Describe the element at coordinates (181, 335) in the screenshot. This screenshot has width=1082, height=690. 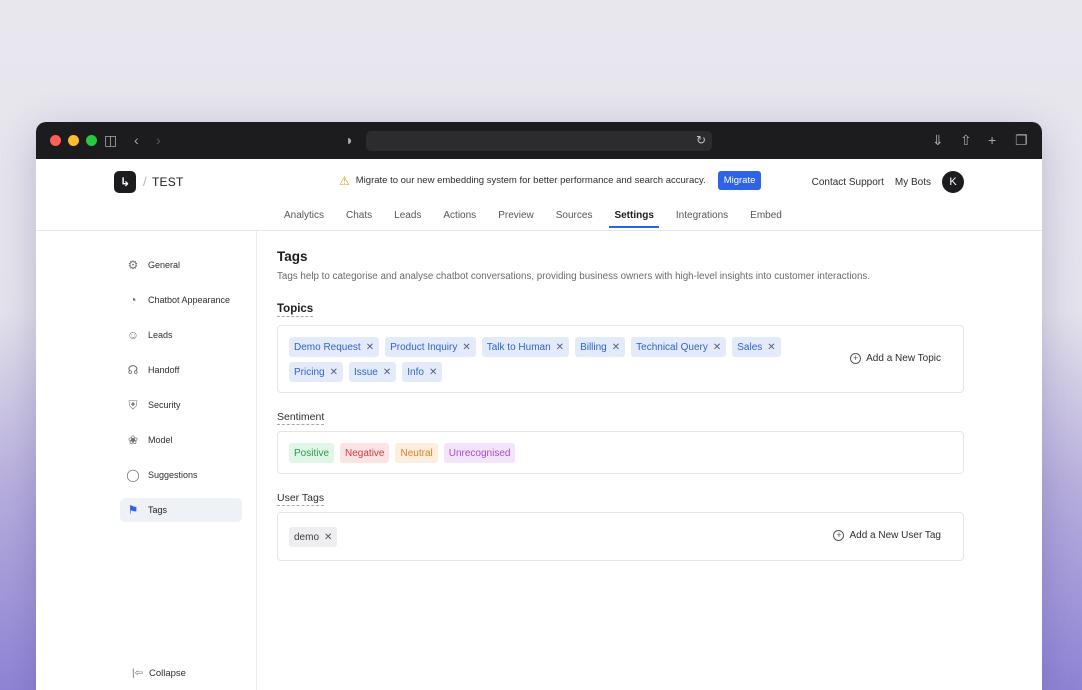
I see `sidebar-item-leads: ☺ Leads` at that location.